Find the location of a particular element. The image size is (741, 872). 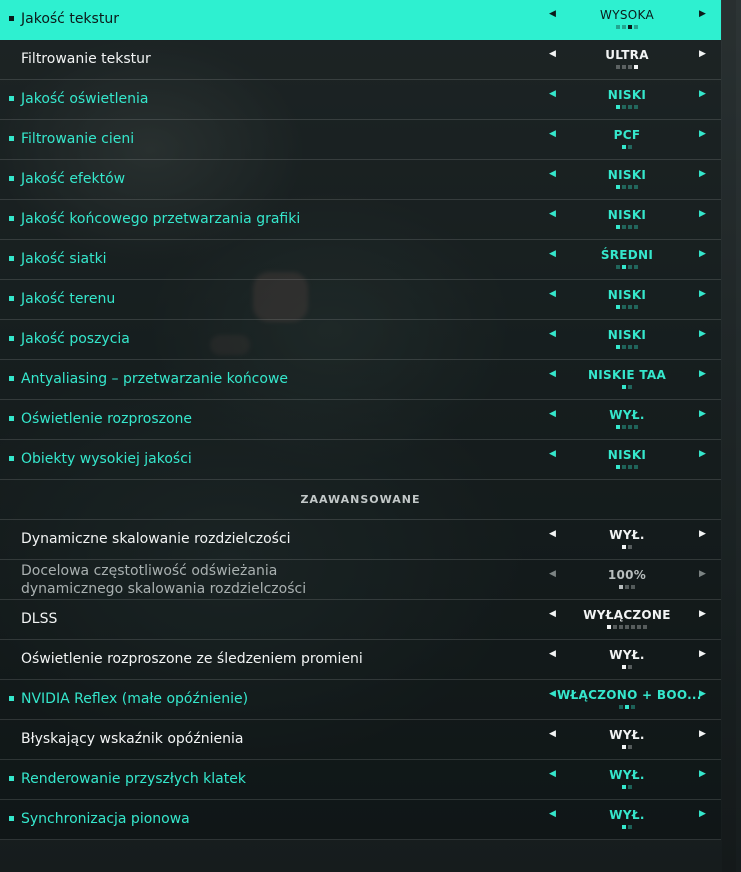

setting-row-jakosc-terenu: Jakość terenu ◀ NISKI ▶ is located at coordinates (360, 300).